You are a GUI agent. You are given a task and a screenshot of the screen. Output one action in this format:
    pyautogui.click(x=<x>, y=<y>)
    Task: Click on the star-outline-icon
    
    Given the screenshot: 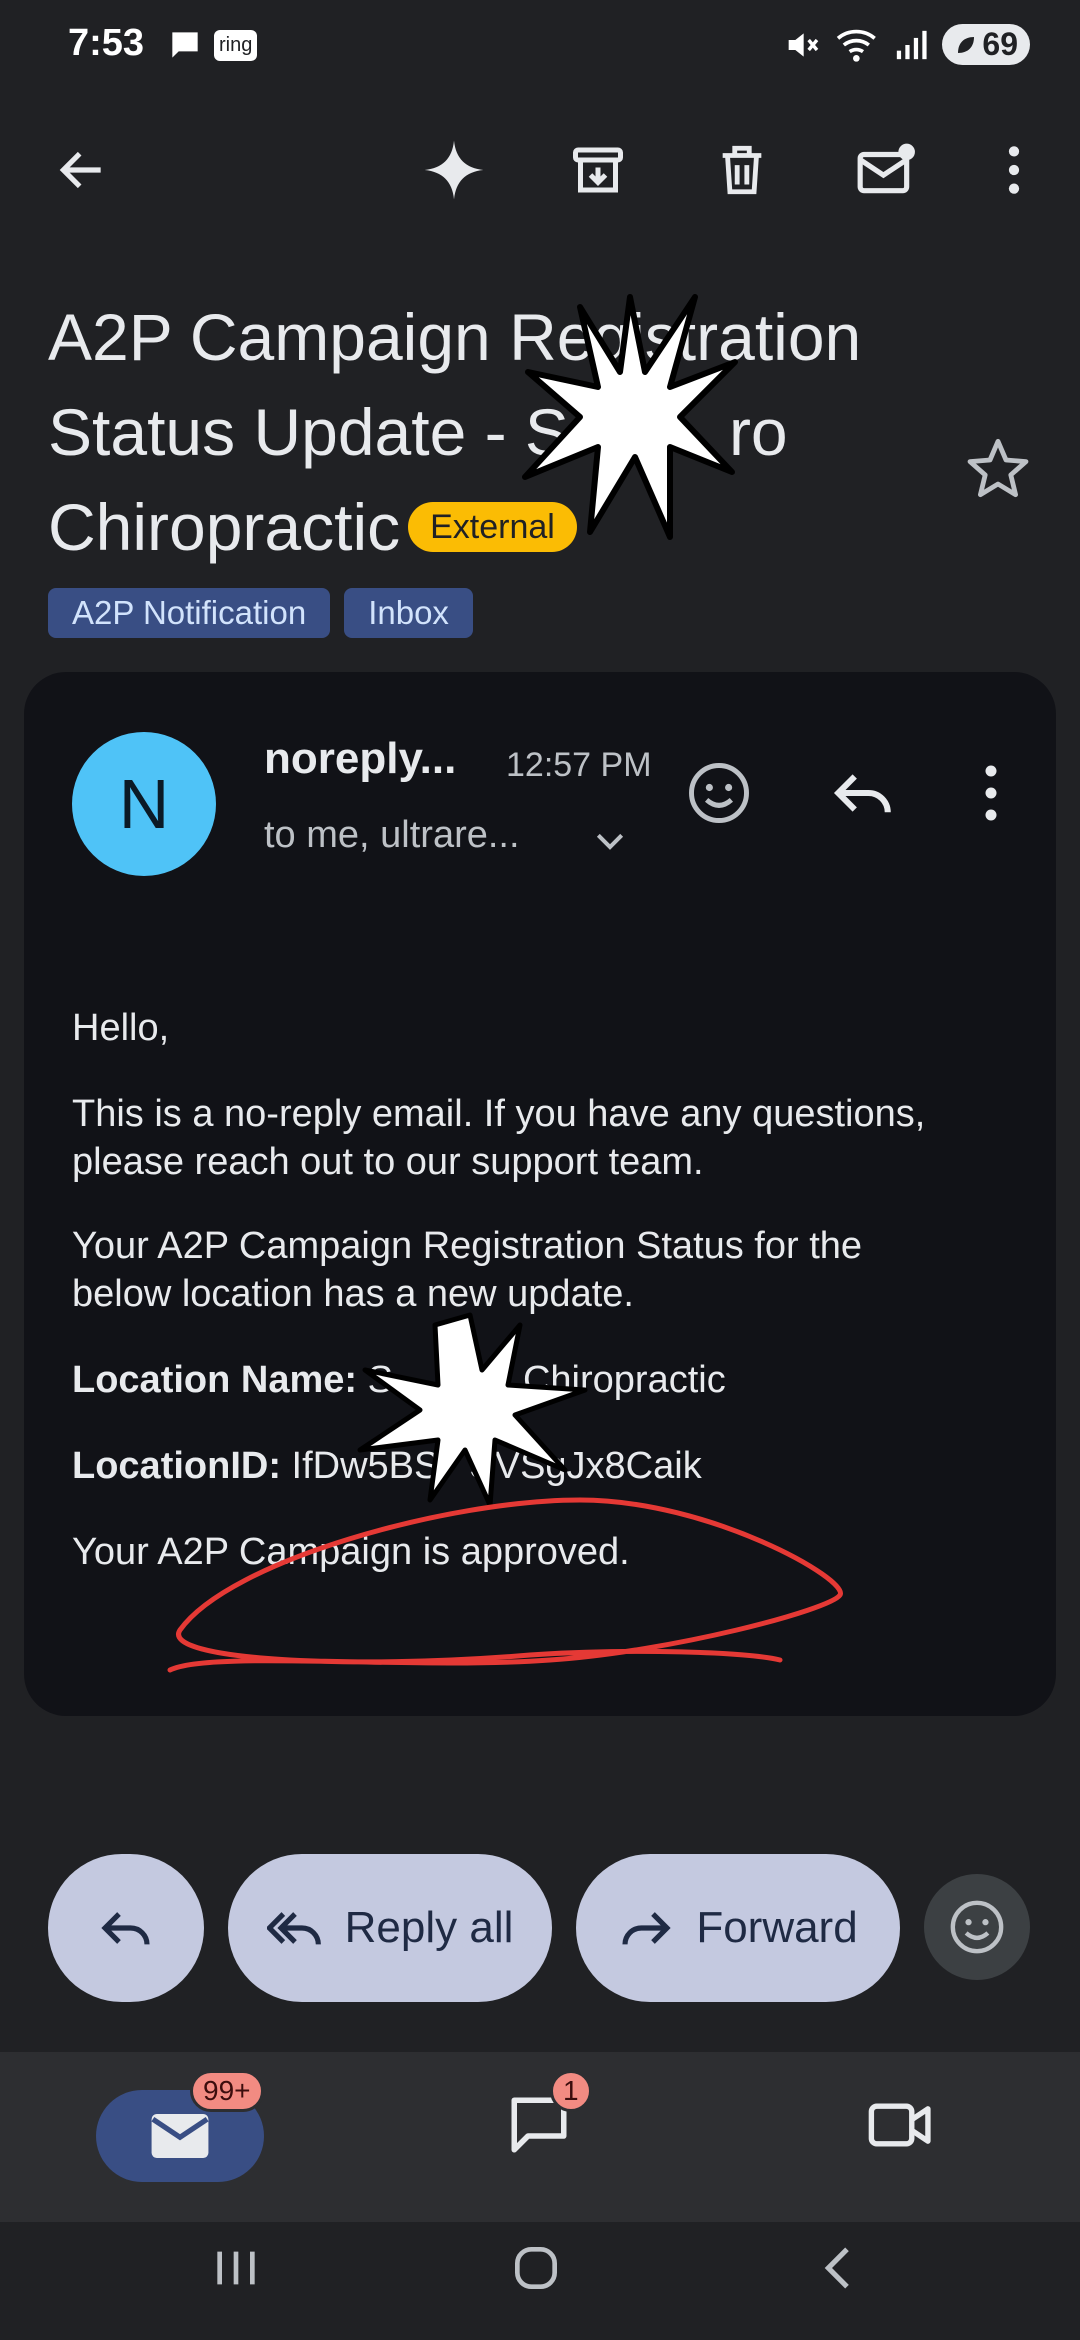 What is the action you would take?
    pyautogui.click(x=998, y=468)
    